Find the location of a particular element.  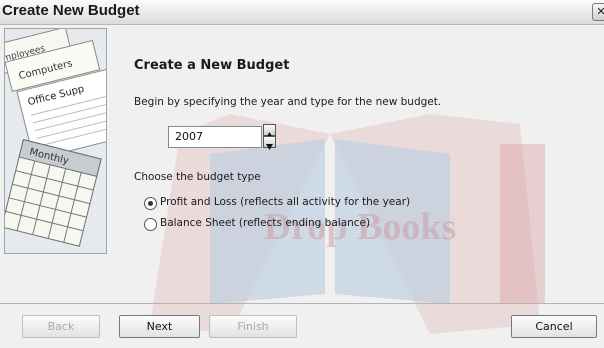

finish-button: Finish is located at coordinates (253, 326).